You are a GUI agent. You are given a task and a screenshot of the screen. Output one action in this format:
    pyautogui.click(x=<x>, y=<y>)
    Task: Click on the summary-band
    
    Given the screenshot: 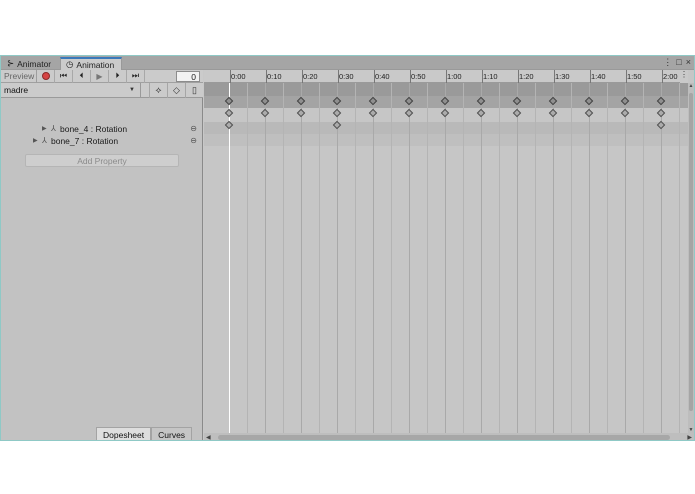 What is the action you would take?
    pyautogui.click(x=446, y=95)
    